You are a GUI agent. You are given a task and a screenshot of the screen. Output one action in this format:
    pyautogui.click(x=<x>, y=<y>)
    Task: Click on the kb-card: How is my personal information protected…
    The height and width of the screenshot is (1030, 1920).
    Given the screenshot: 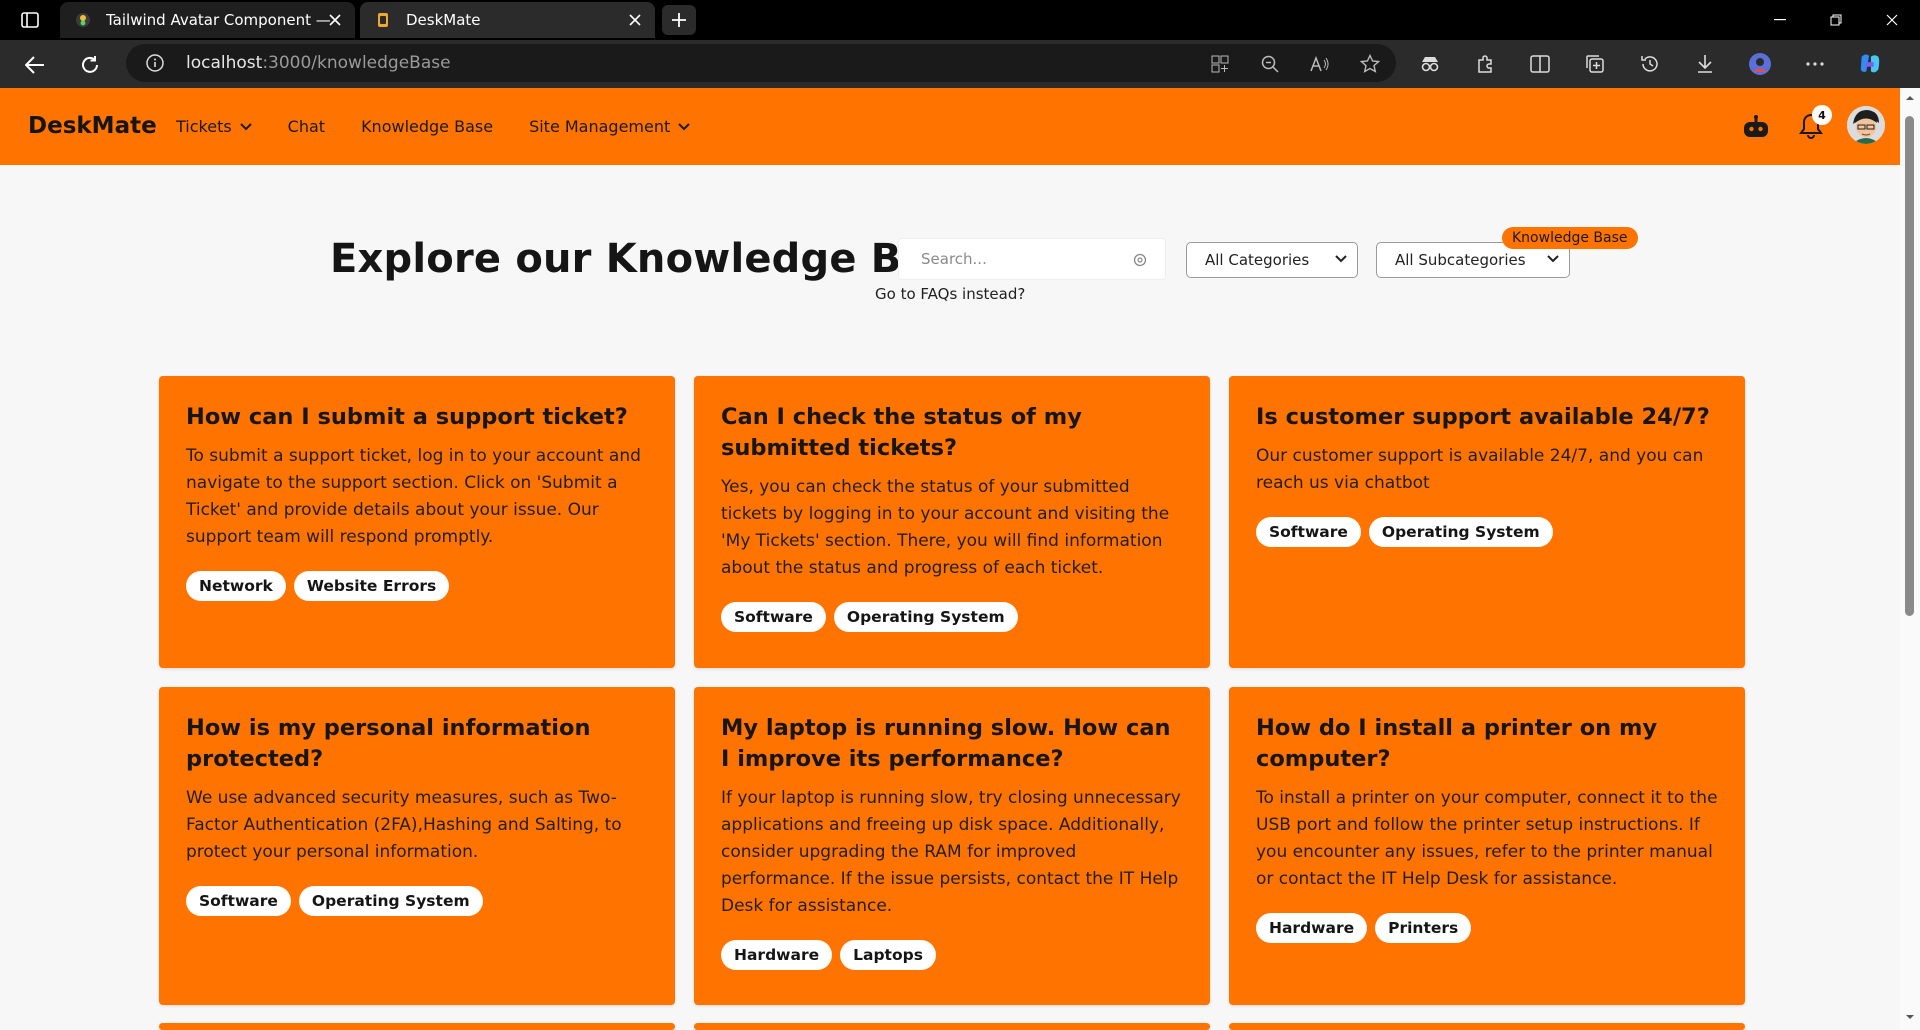 What is the action you would take?
    pyautogui.click(x=417, y=846)
    